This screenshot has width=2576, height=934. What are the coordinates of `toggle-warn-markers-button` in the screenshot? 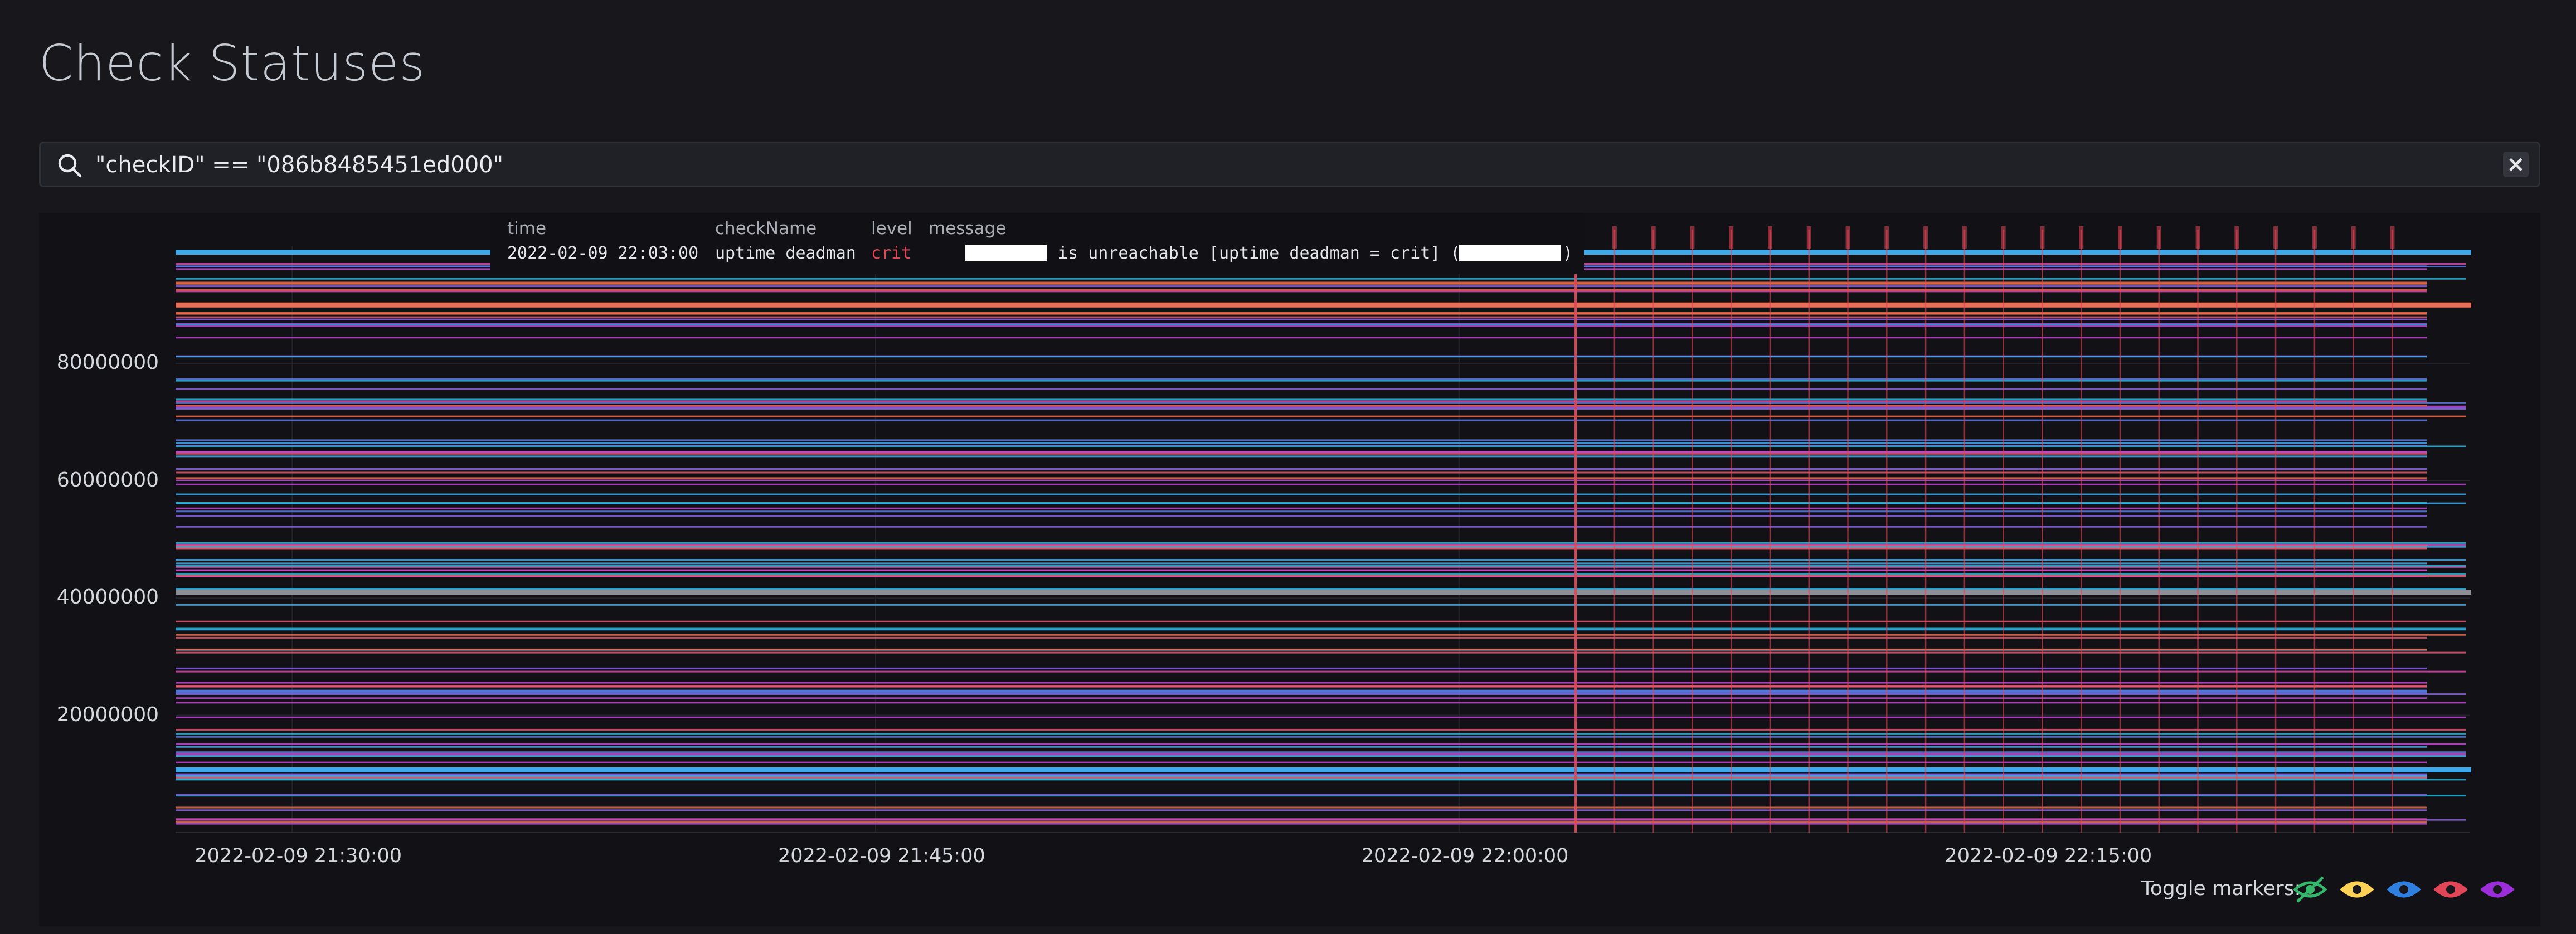 It's located at (2404, 889).